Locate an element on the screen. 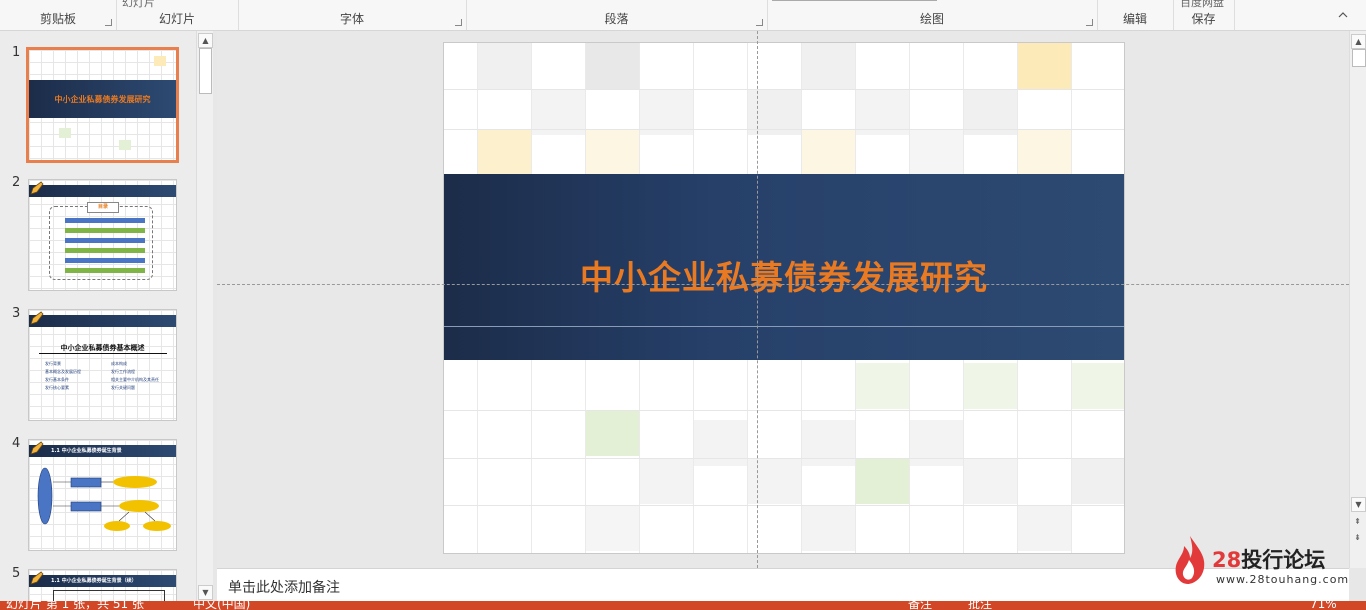 The height and width of the screenshot is (610, 1366). group-label: 保存 is located at coordinates (1203, 19).